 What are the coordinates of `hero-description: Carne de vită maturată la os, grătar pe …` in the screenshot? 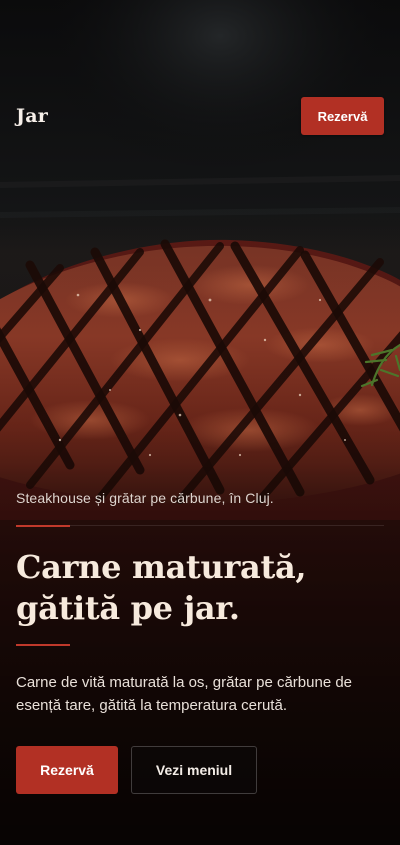 It's located at (184, 693).